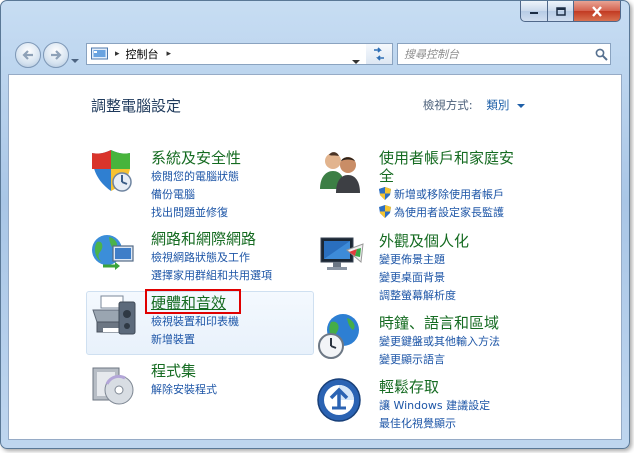 The height and width of the screenshot is (453, 634). Describe the element at coordinates (386, 175) in the screenshot. I see `category-title-user-accounts-line2: 全` at that location.